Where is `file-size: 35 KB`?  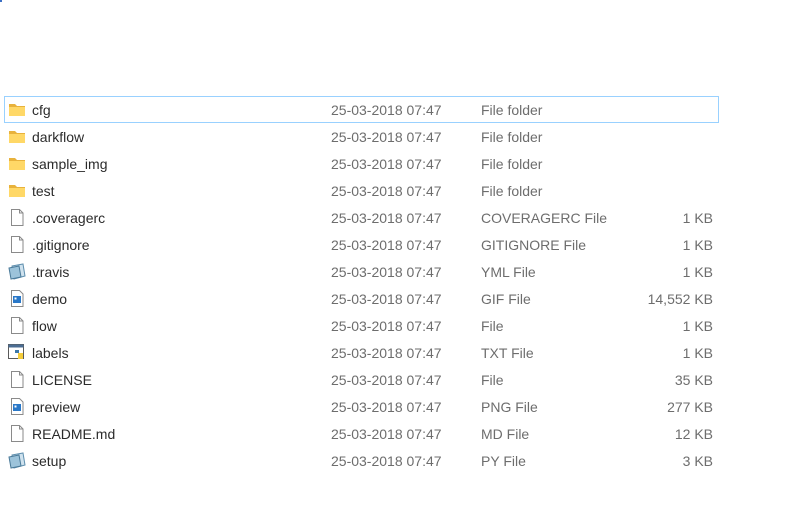
file-size: 35 KB is located at coordinates (693, 380).